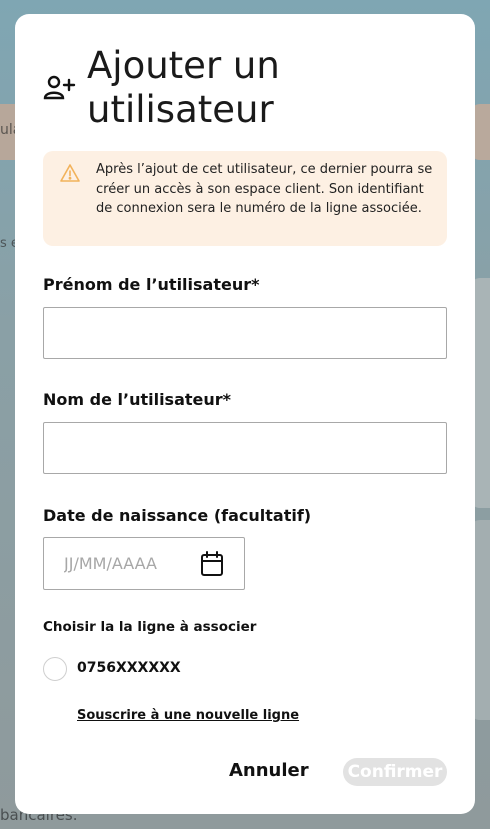  Describe the element at coordinates (119, 563) in the screenshot. I see `birth-date-input` at that location.